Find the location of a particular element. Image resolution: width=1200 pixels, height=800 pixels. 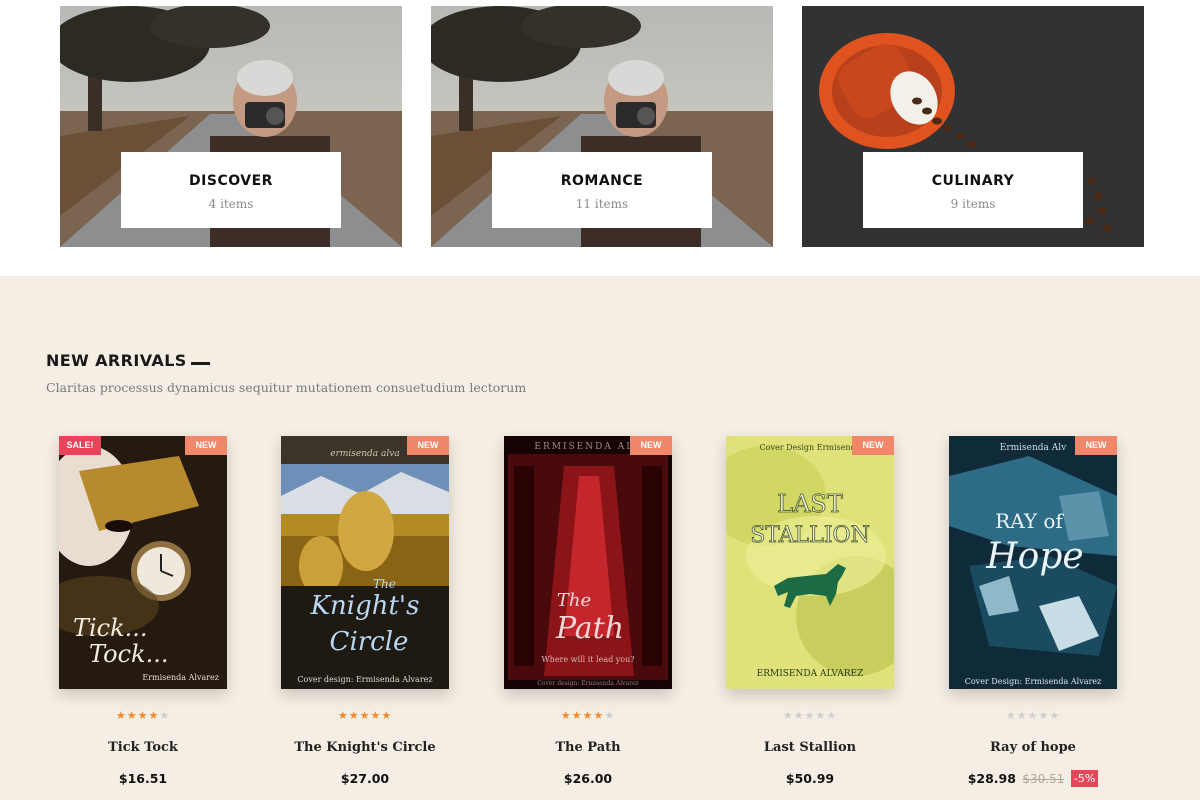

cover-top-text: Cover Design Ermisenda is located at coordinates (810, 447).